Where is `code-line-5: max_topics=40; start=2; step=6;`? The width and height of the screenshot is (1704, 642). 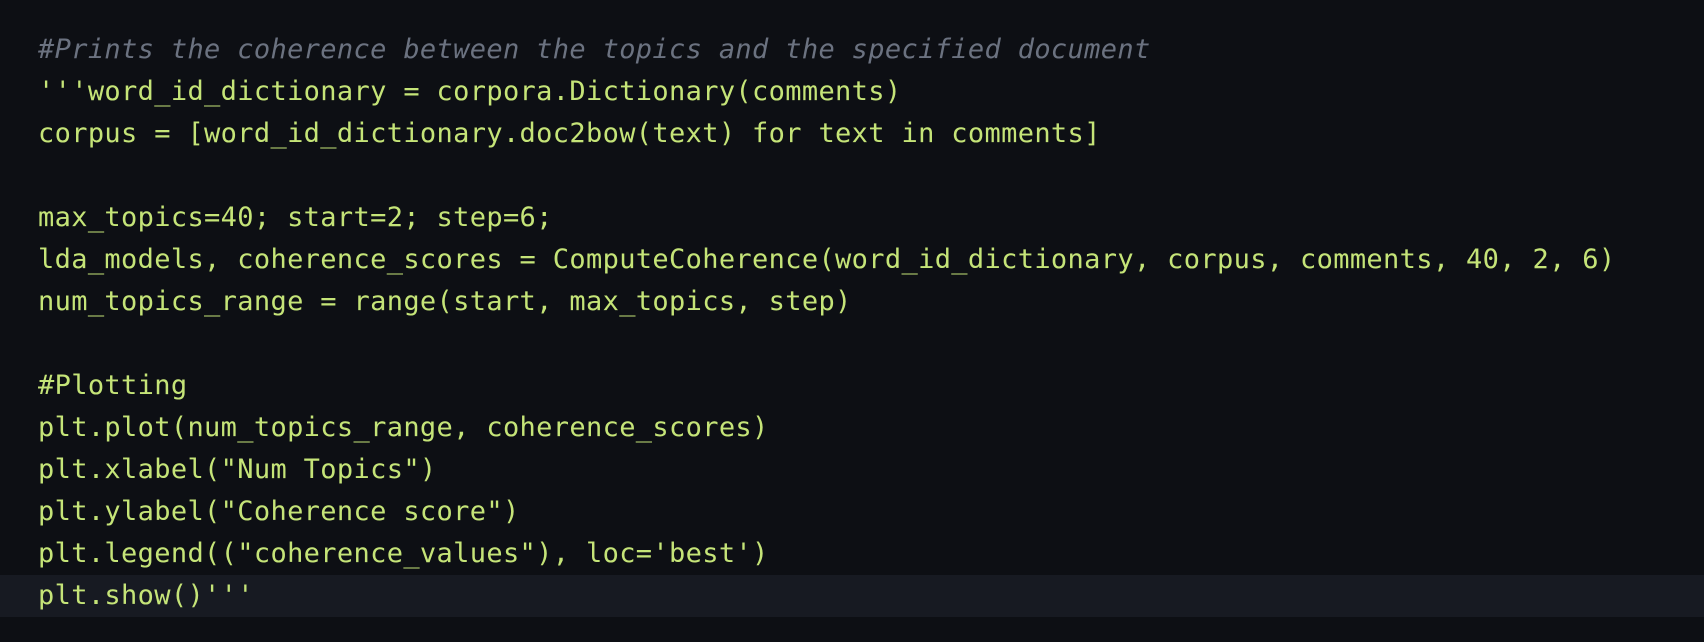
code-line-5: max_topics=40; start=2; step=6; is located at coordinates (295, 217).